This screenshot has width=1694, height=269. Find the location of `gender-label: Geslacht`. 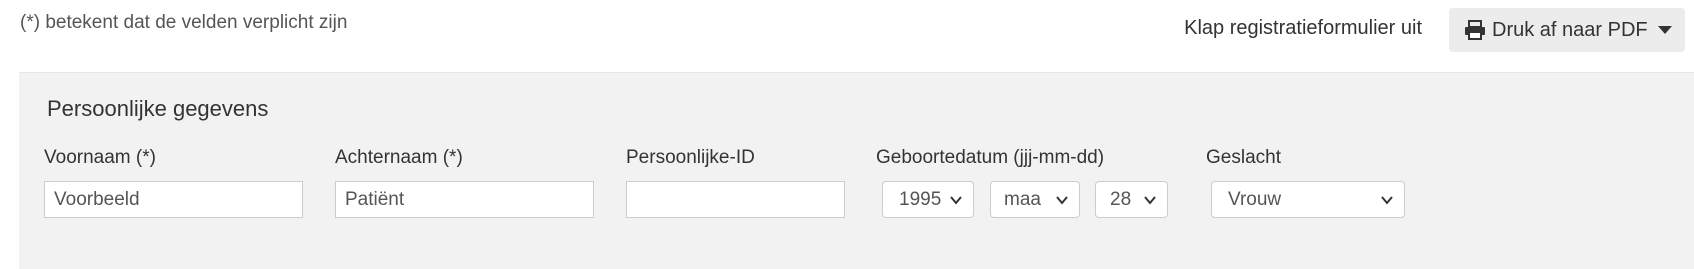

gender-label: Geslacht is located at coordinates (1243, 157).